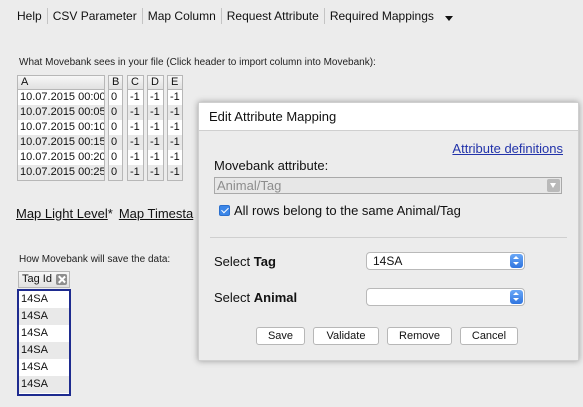  Describe the element at coordinates (61, 279) in the screenshot. I see `close-icon` at that location.